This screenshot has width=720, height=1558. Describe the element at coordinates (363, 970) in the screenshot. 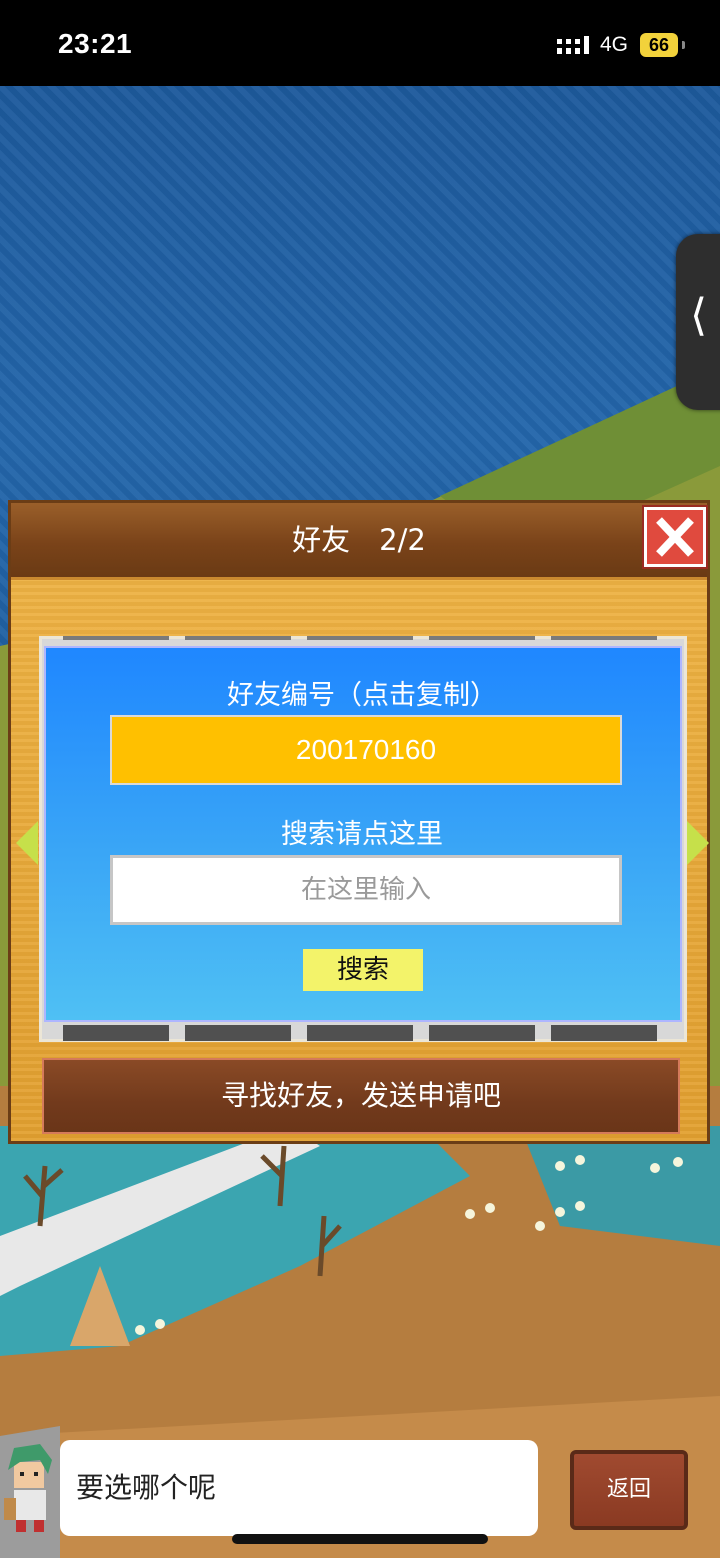

I see `search-button: 搜索` at that location.